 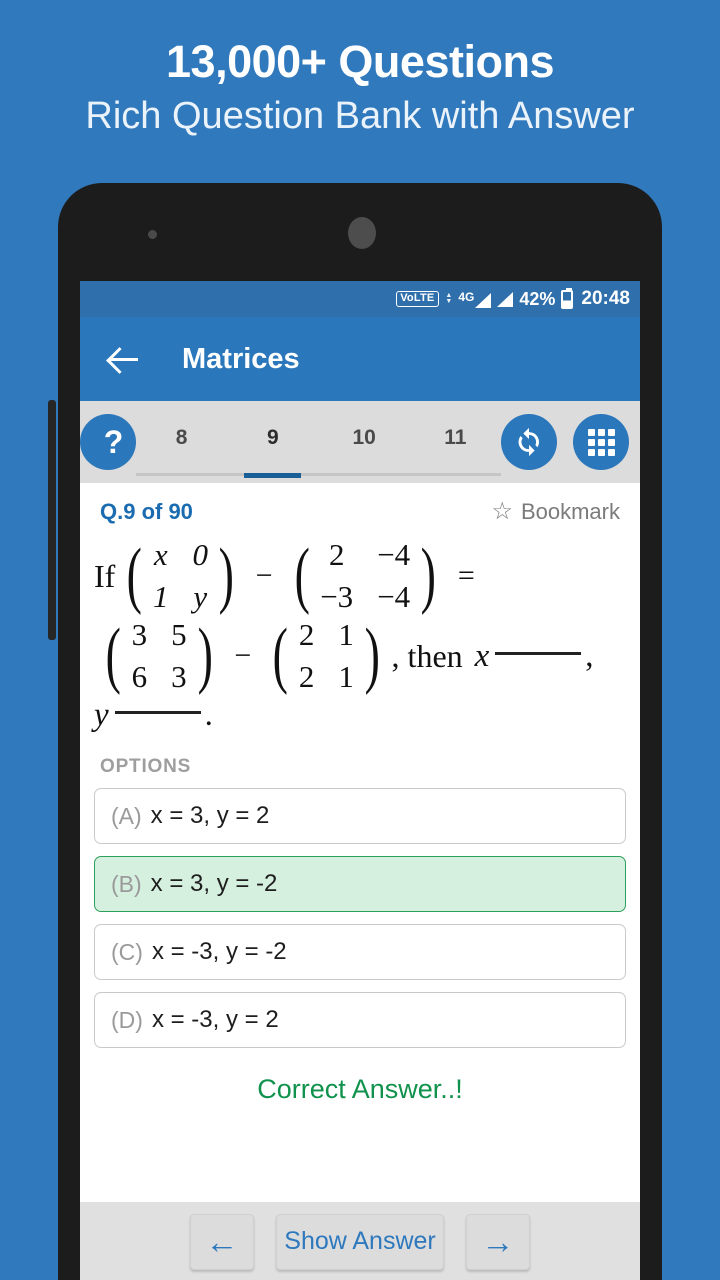 I want to click on phone-side-button, so click(x=52, y=520).